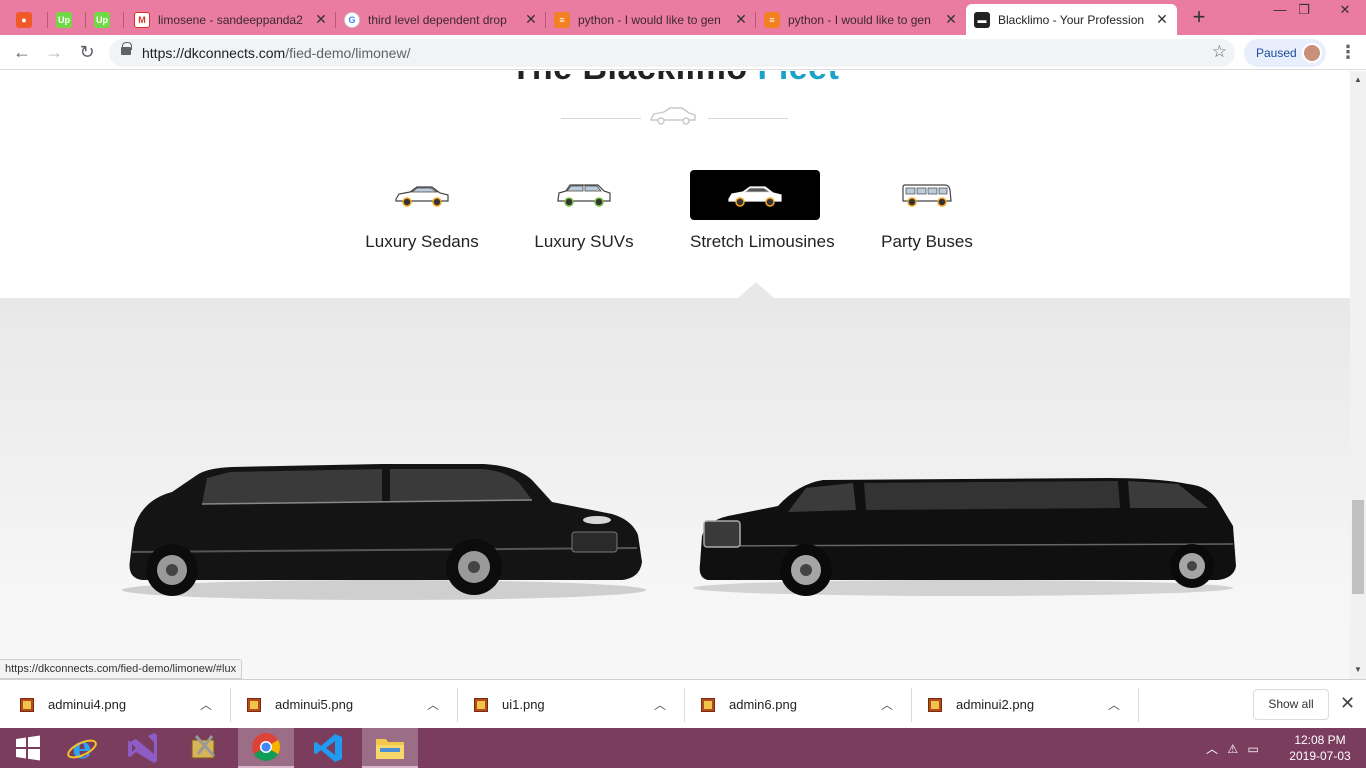 Image resolution: width=1366 pixels, height=768 pixels. What do you see at coordinates (523, 704) in the screenshot?
I see `download-filename: ui1.png` at bounding box center [523, 704].